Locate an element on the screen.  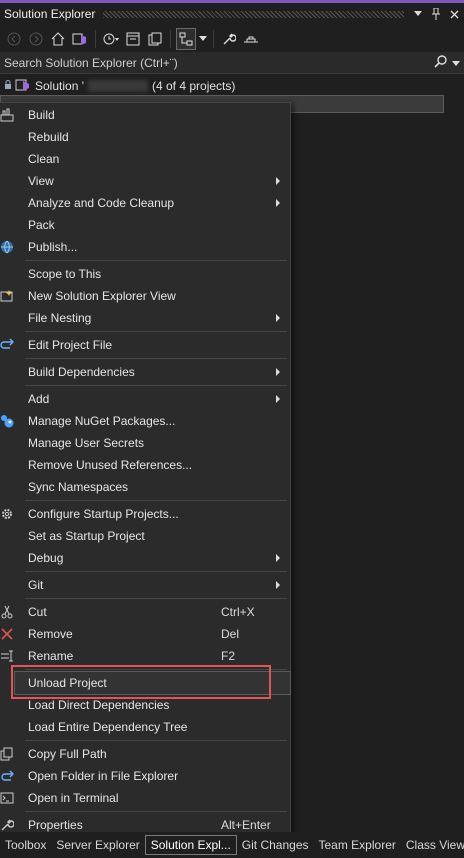
menu-item-label: Edit Project File is located at coordinates (70, 345).